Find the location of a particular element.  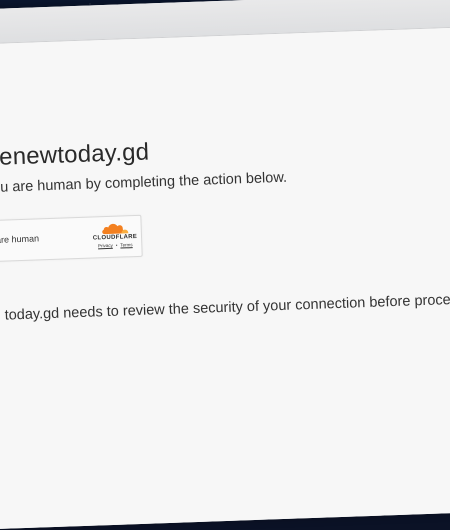

terms-link: Terms is located at coordinates (126, 244).